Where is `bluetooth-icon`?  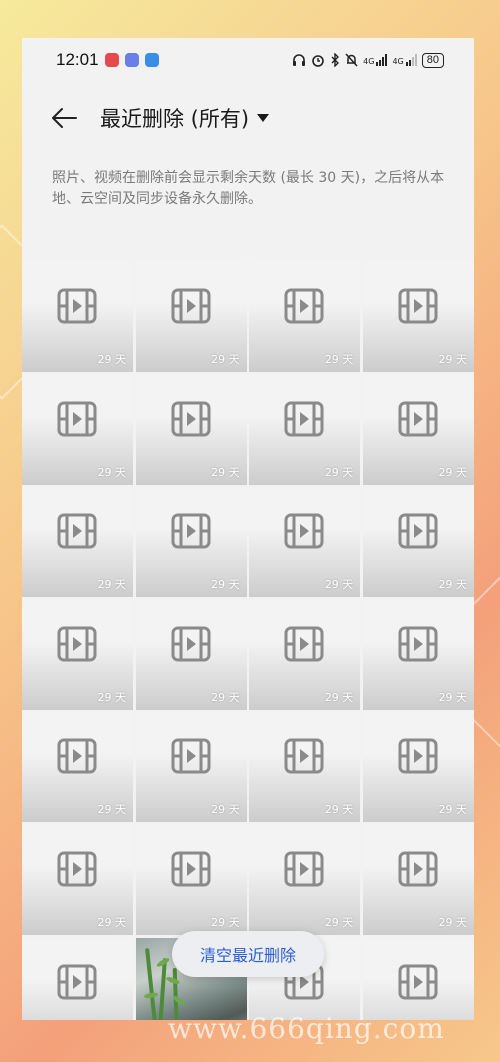
bluetooth-icon is located at coordinates (335, 60).